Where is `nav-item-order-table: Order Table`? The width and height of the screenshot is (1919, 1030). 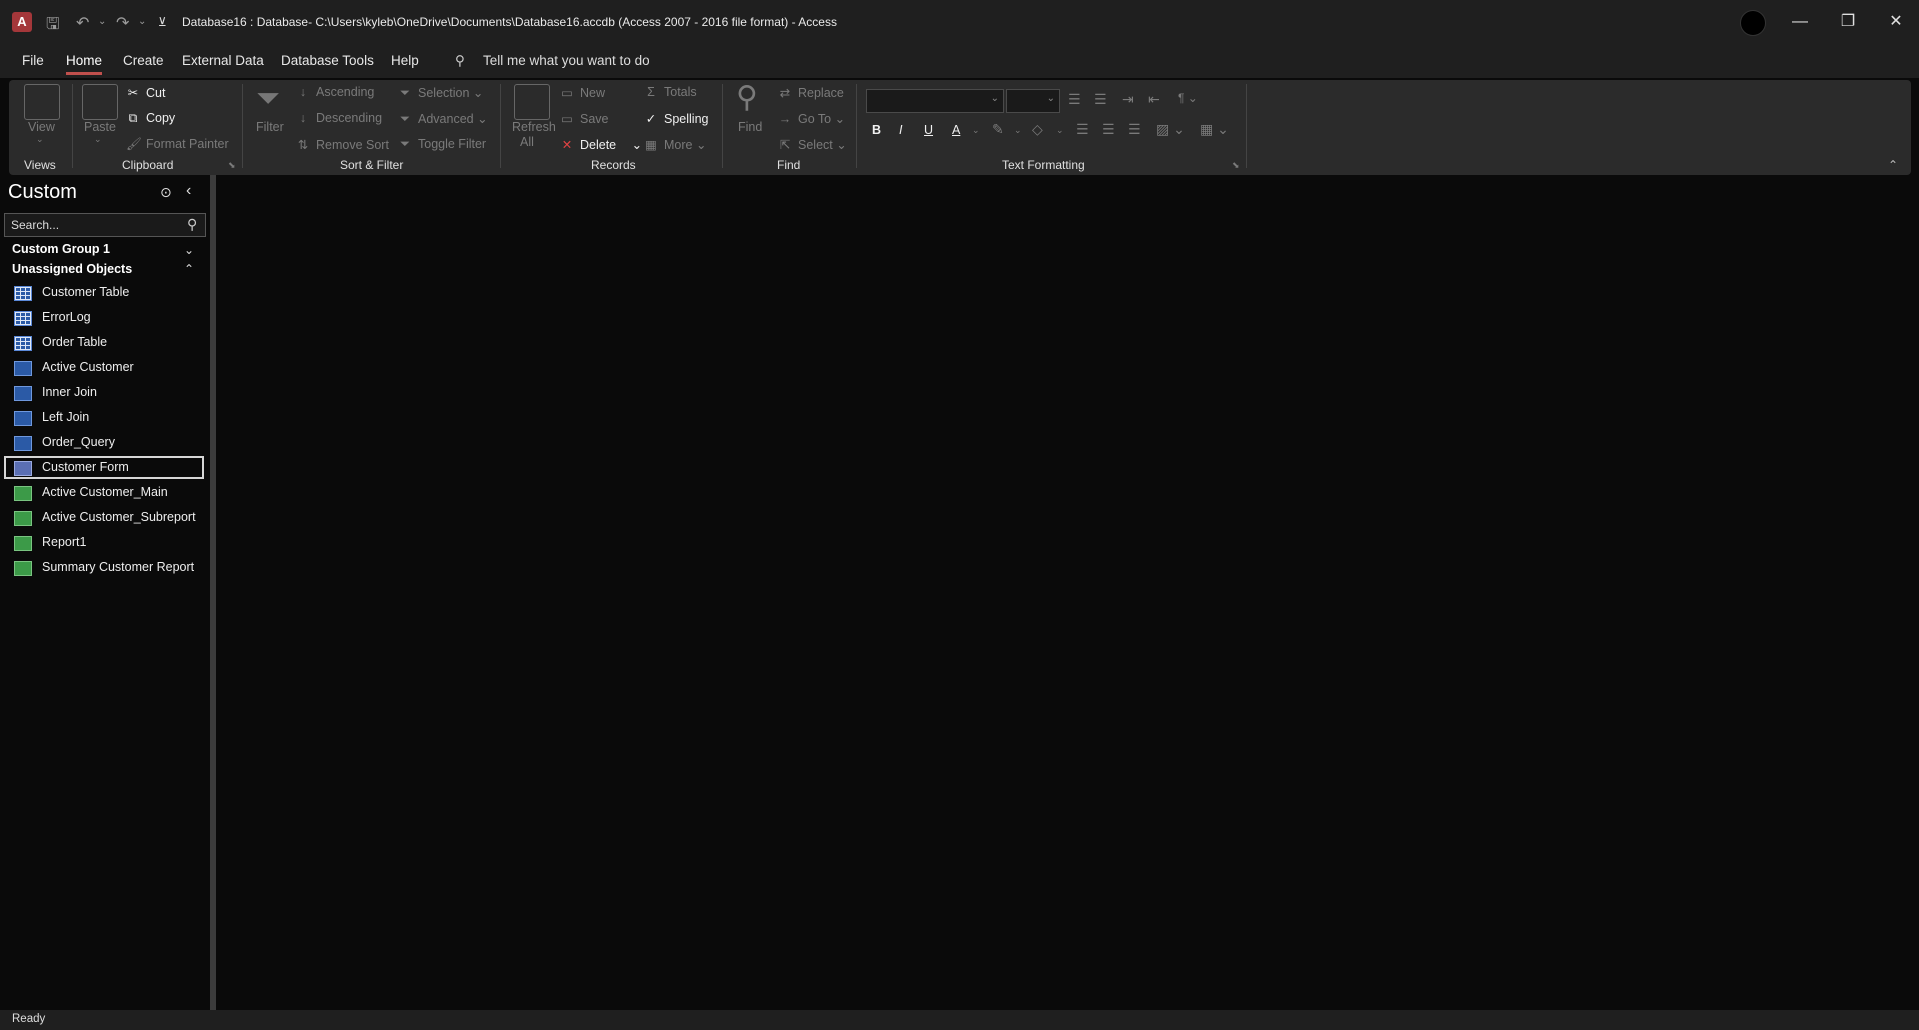
nav-item-order-table: Order Table is located at coordinates (104, 342).